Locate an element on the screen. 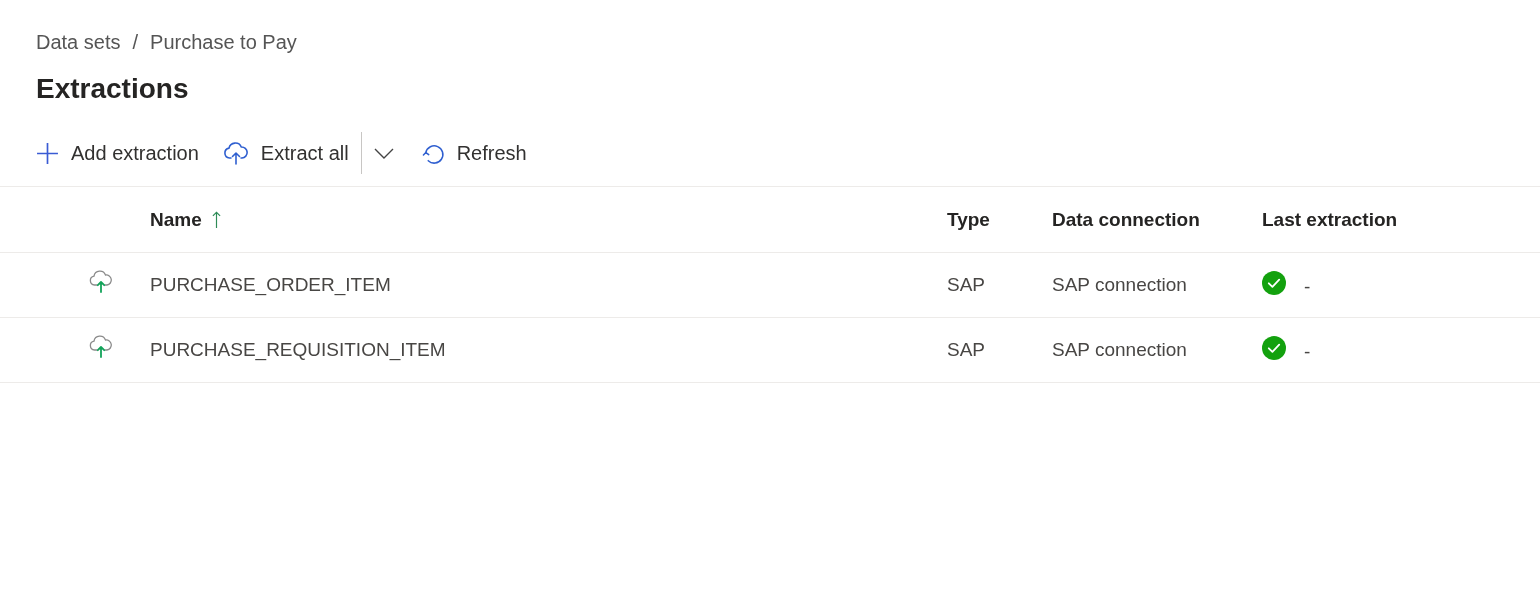  add-button: Add extraction is located at coordinates (117, 153).